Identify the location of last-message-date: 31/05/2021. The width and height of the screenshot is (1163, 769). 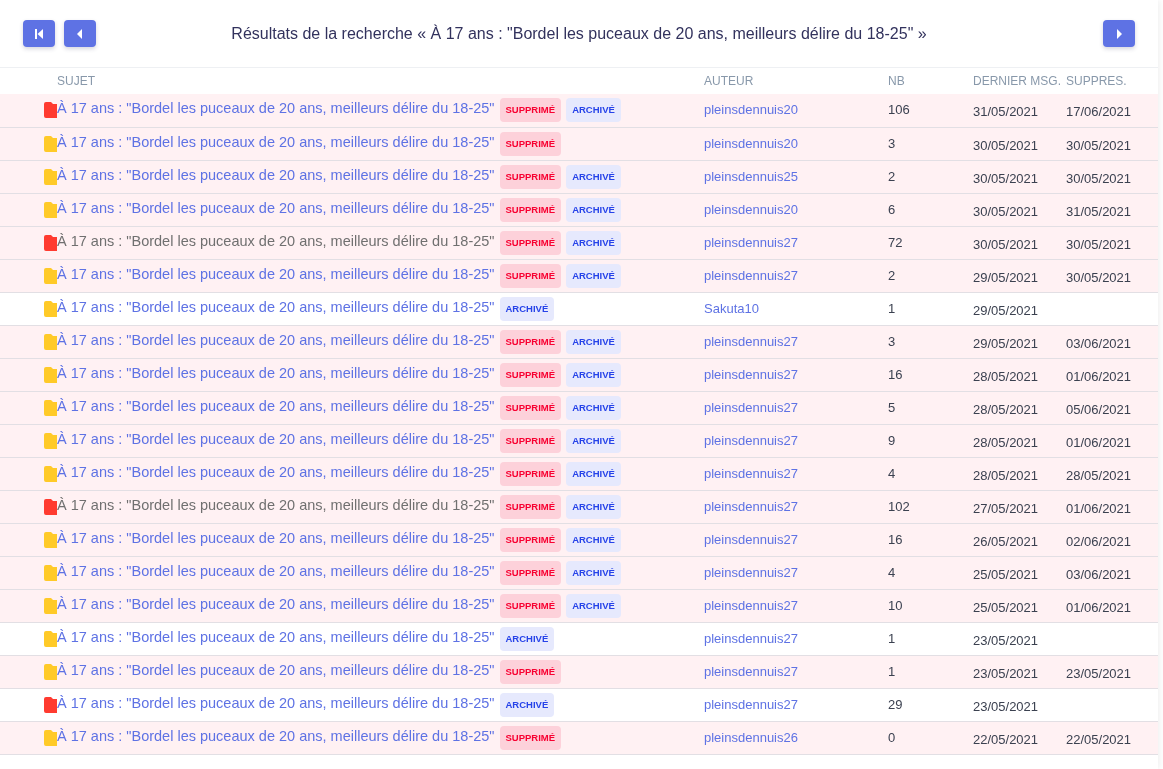
(1006, 112).